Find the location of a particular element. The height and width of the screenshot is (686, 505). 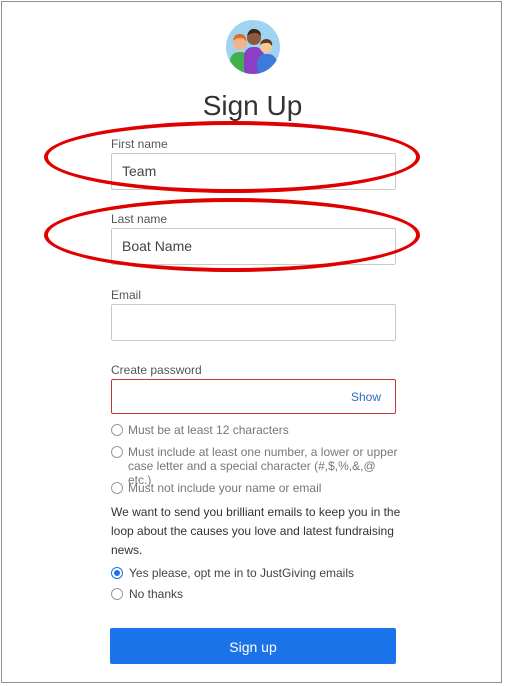

first-name-label: First name is located at coordinates (139, 144).